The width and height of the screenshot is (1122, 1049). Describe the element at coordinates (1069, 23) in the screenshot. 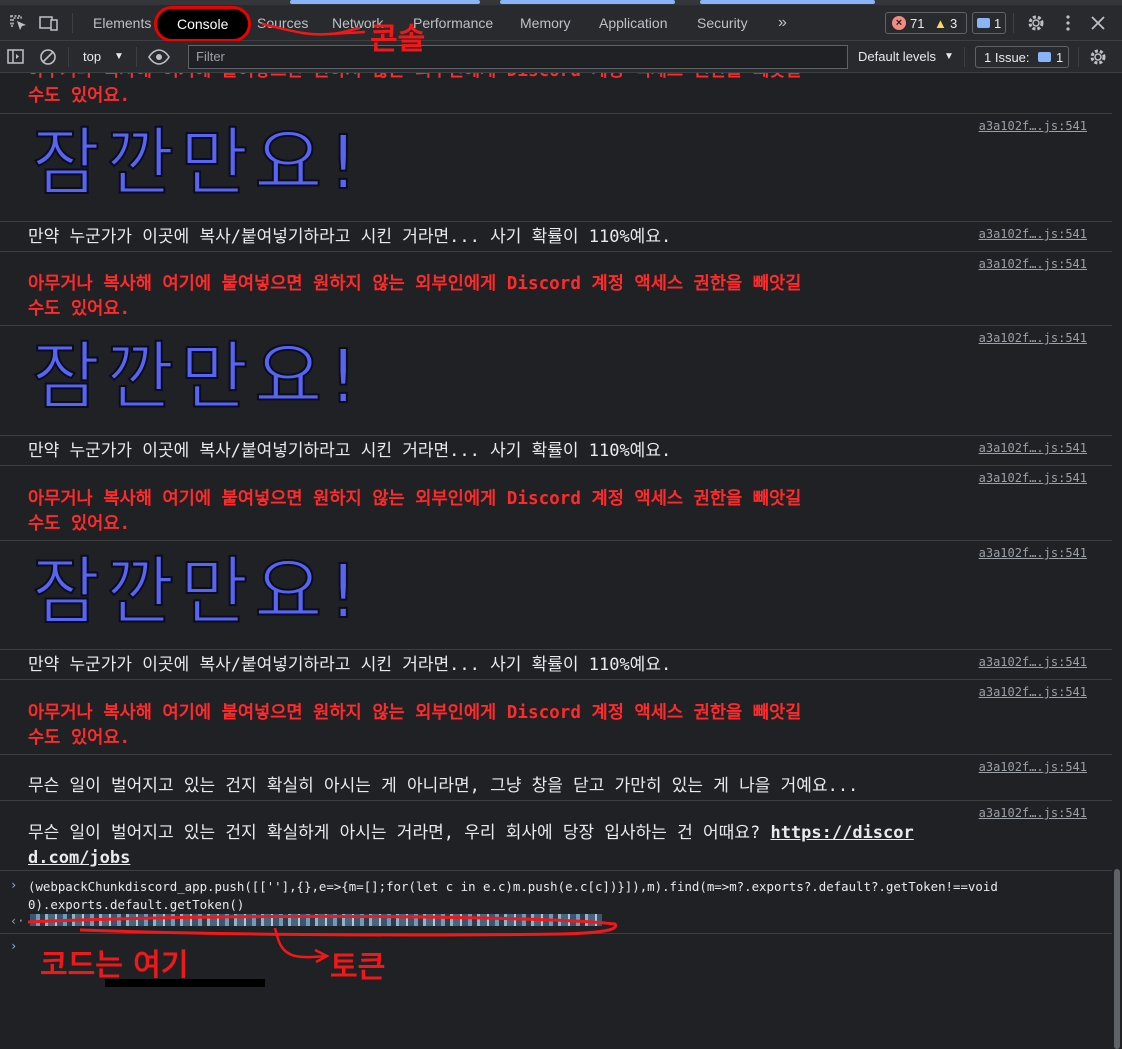

I see `more-options-icon` at that location.